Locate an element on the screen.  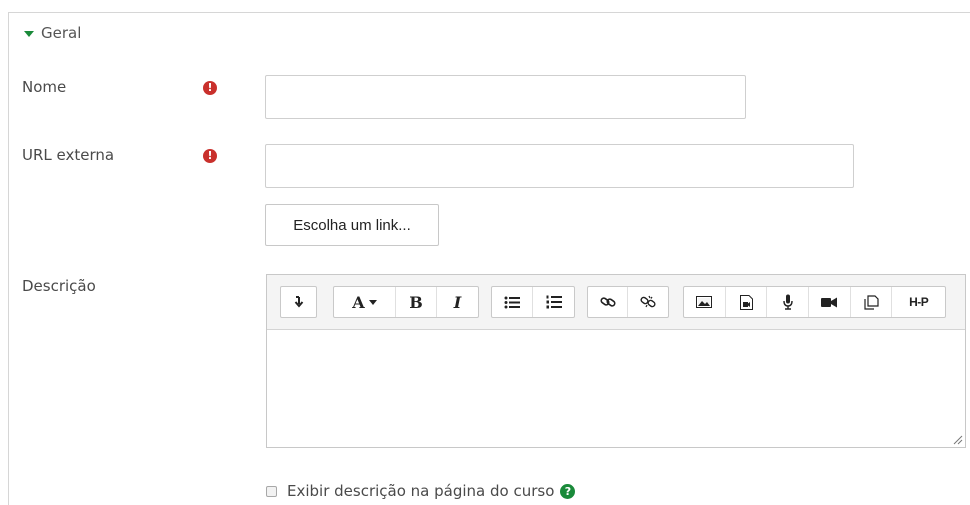
font-style-icon: A is located at coordinates (358, 302).